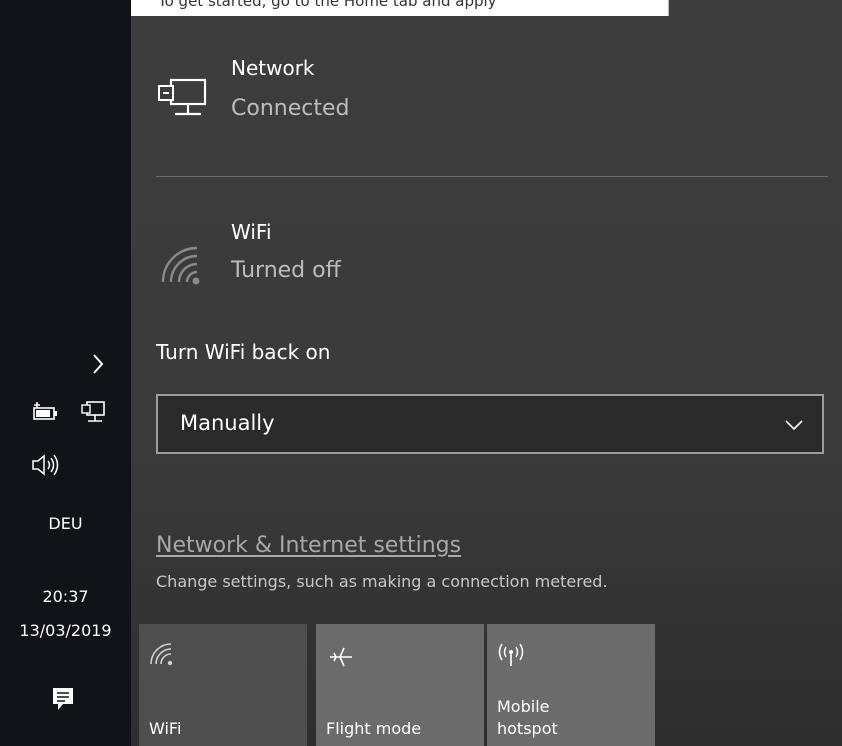 Image resolution: width=842 pixels, height=746 pixels. What do you see at coordinates (65, 523) in the screenshot?
I see `input-language: DEU` at bounding box center [65, 523].